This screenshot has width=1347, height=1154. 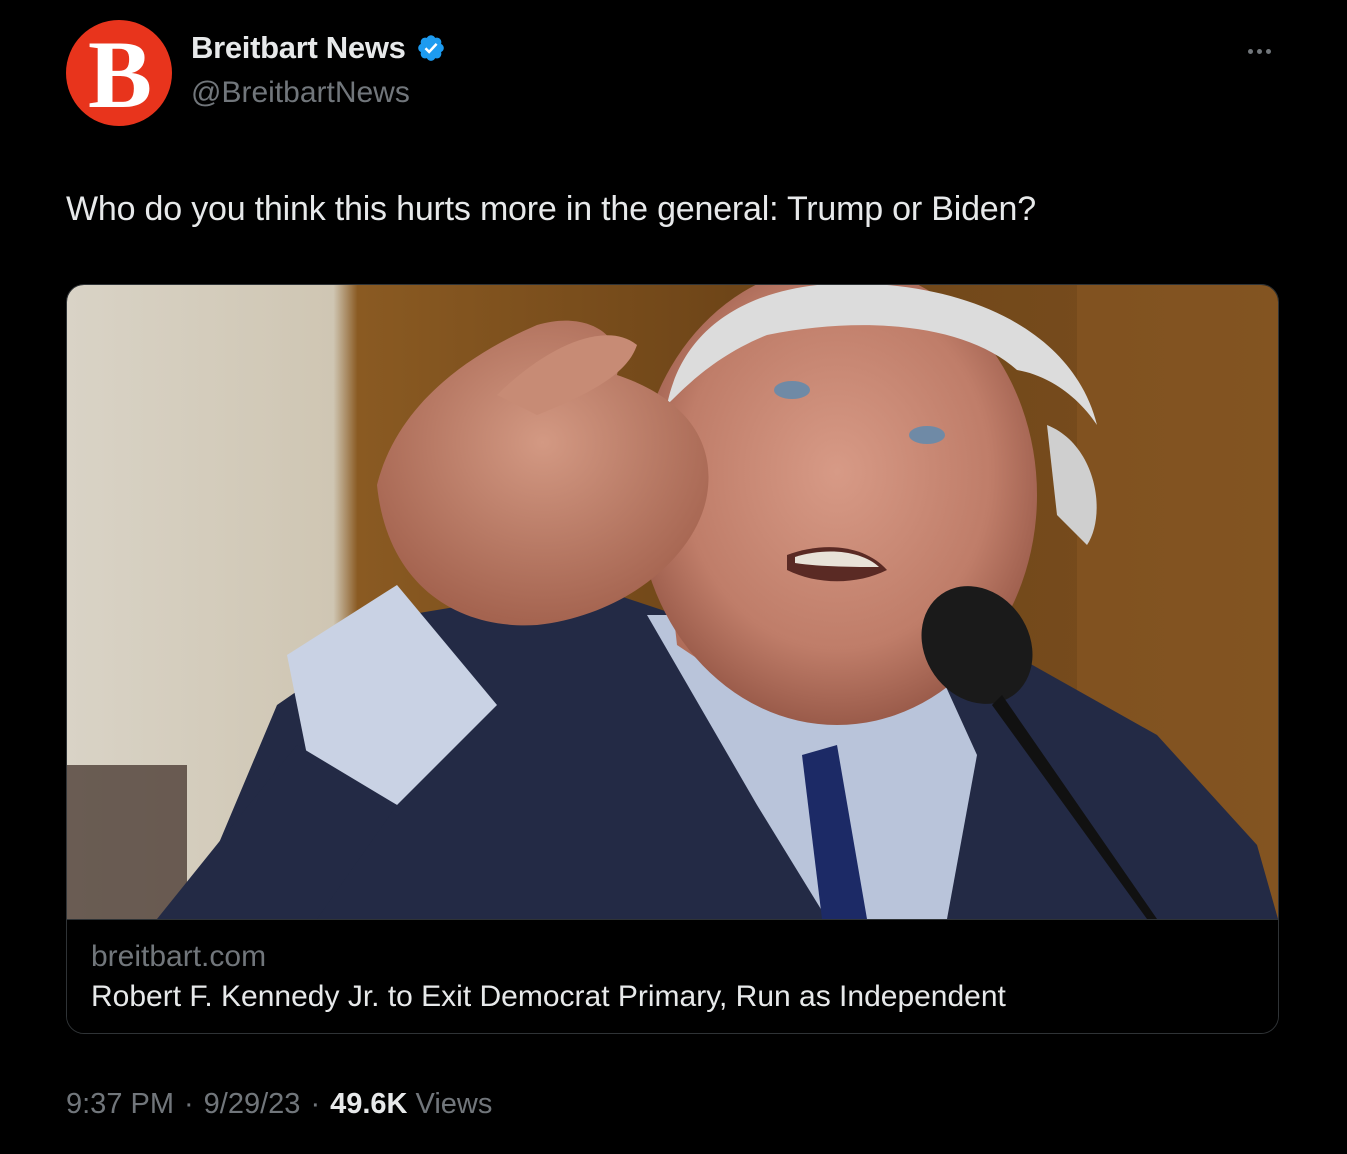 What do you see at coordinates (252, 1104) in the screenshot?
I see `tweet-date: 9/29/23` at bounding box center [252, 1104].